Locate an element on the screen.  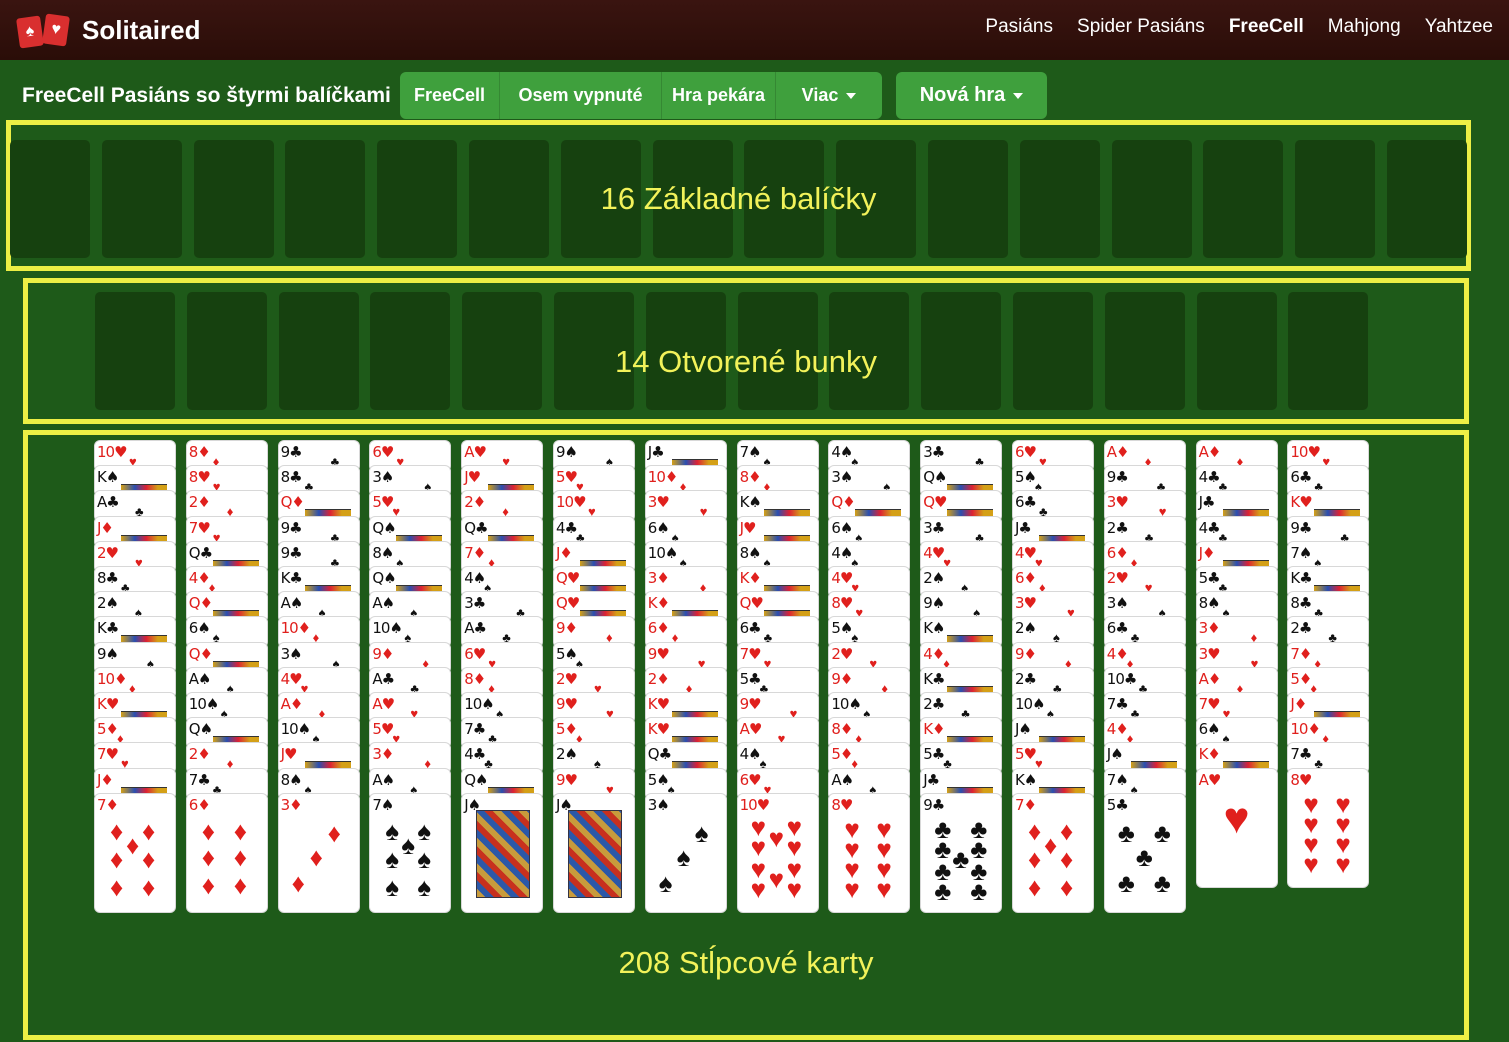
card-label: Q♣ is located at coordinates (659, 754).